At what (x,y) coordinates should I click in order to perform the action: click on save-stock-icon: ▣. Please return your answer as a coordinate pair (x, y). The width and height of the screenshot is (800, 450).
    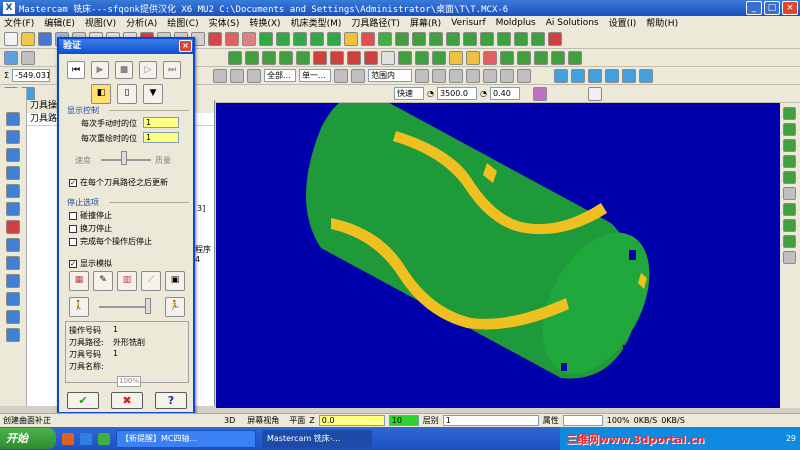
    Looking at the image, I should click on (175, 281).